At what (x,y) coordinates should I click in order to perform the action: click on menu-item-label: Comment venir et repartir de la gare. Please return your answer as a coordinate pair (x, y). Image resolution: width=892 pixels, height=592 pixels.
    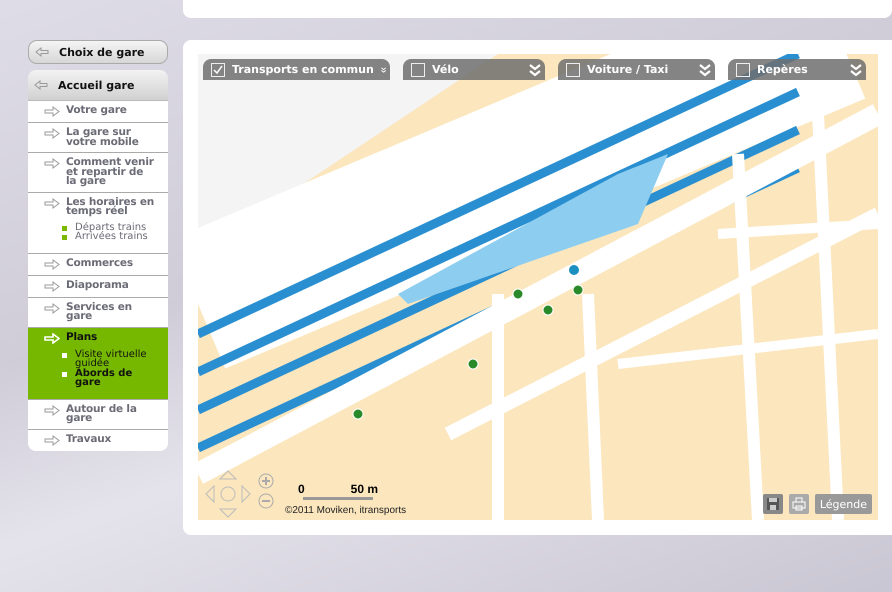
    Looking at the image, I should click on (110, 172).